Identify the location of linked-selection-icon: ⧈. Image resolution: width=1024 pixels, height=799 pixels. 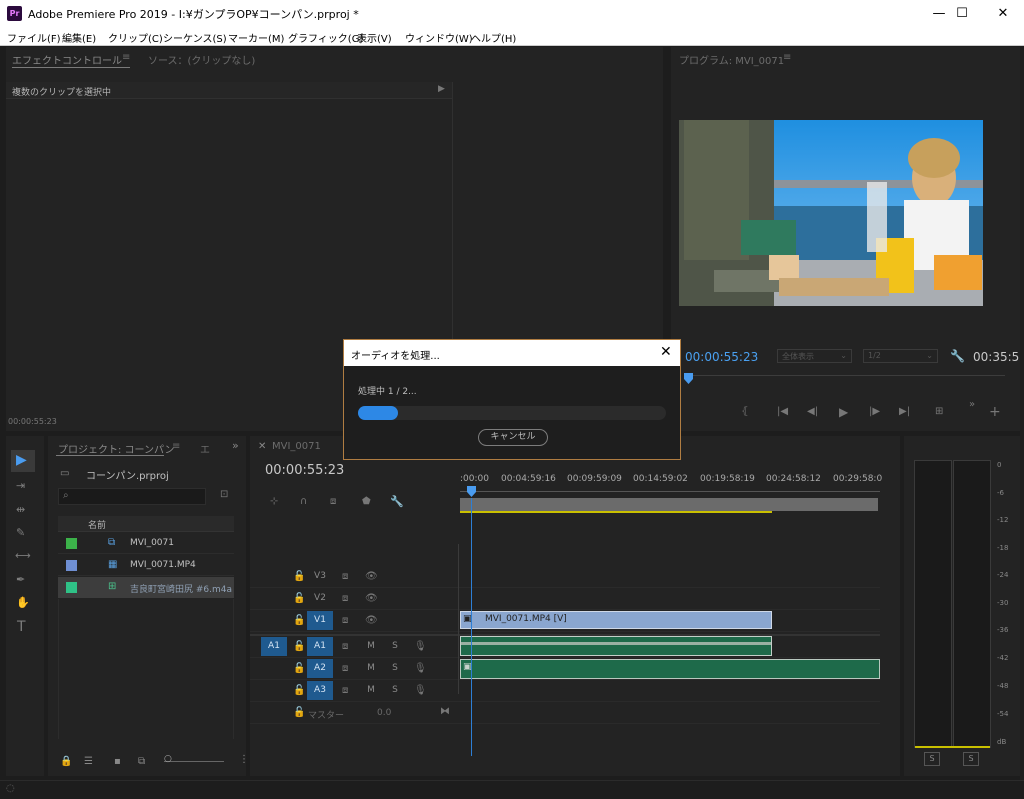
(333, 501).